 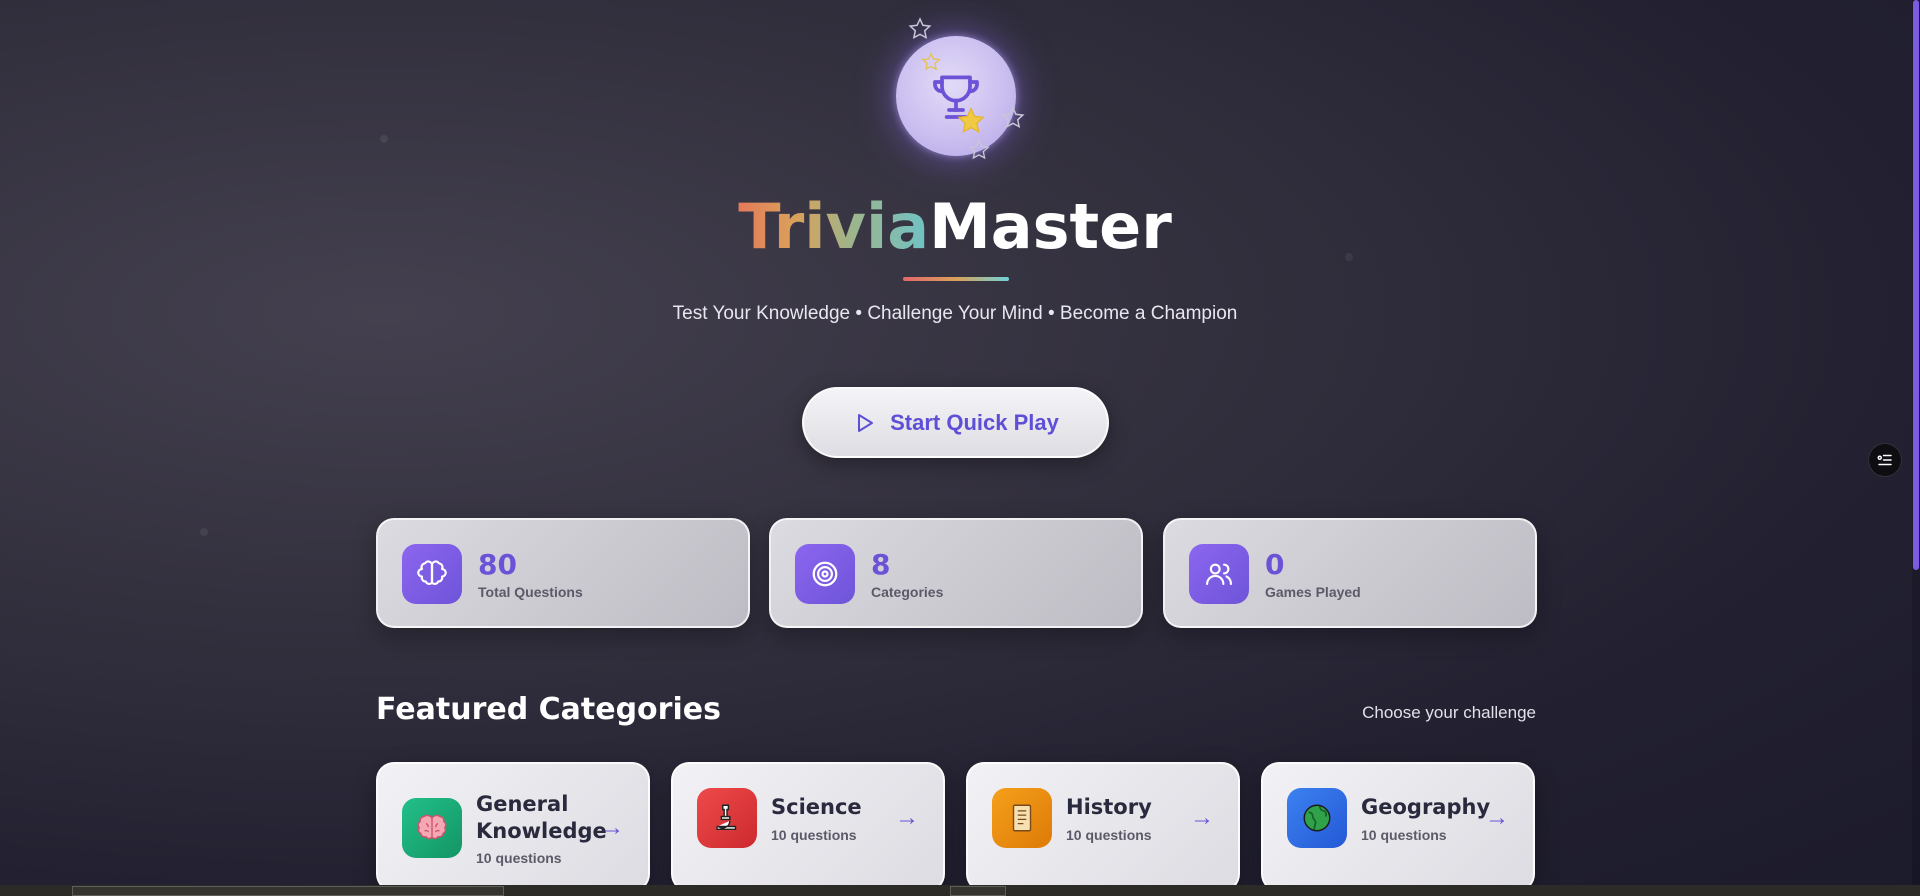 What do you see at coordinates (1350, 573) in the screenshot?
I see `stat-card-games-played: 0 Games Played` at bounding box center [1350, 573].